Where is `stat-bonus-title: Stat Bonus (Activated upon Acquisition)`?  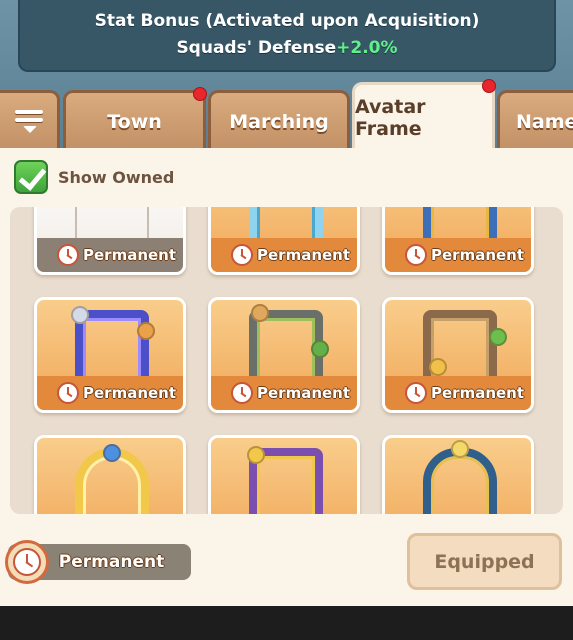
stat-bonus-title: Stat Bonus (Activated upon Acquisition) is located at coordinates (287, 21).